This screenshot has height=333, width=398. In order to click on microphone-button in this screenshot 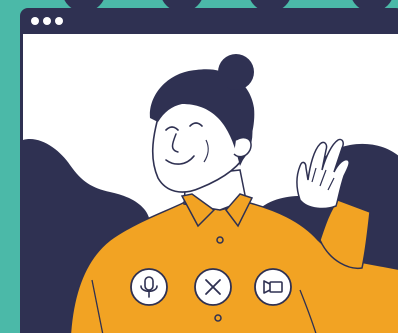, I will do `click(149, 287)`.